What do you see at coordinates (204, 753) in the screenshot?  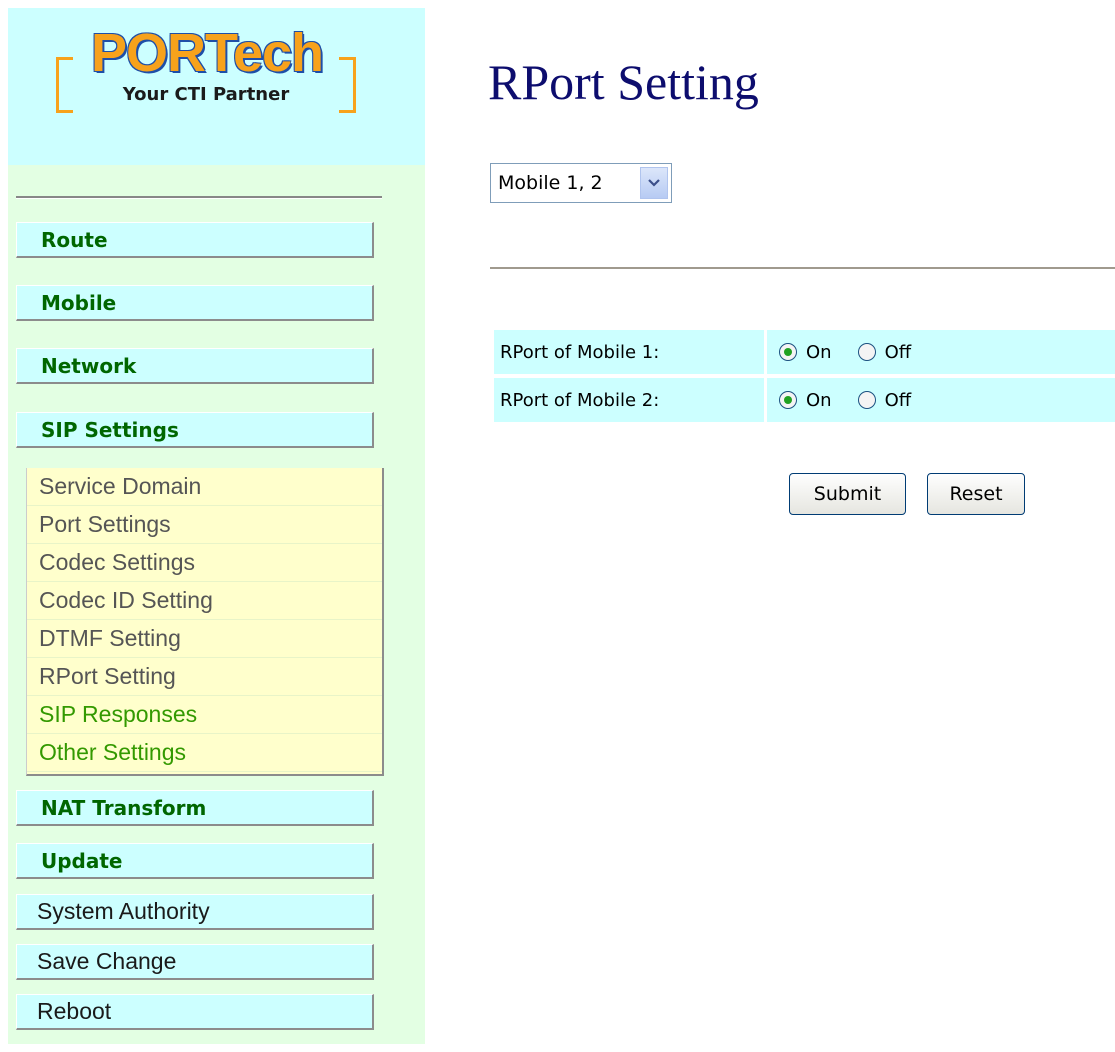 I see `submenu-other-settings: Other Settings` at bounding box center [204, 753].